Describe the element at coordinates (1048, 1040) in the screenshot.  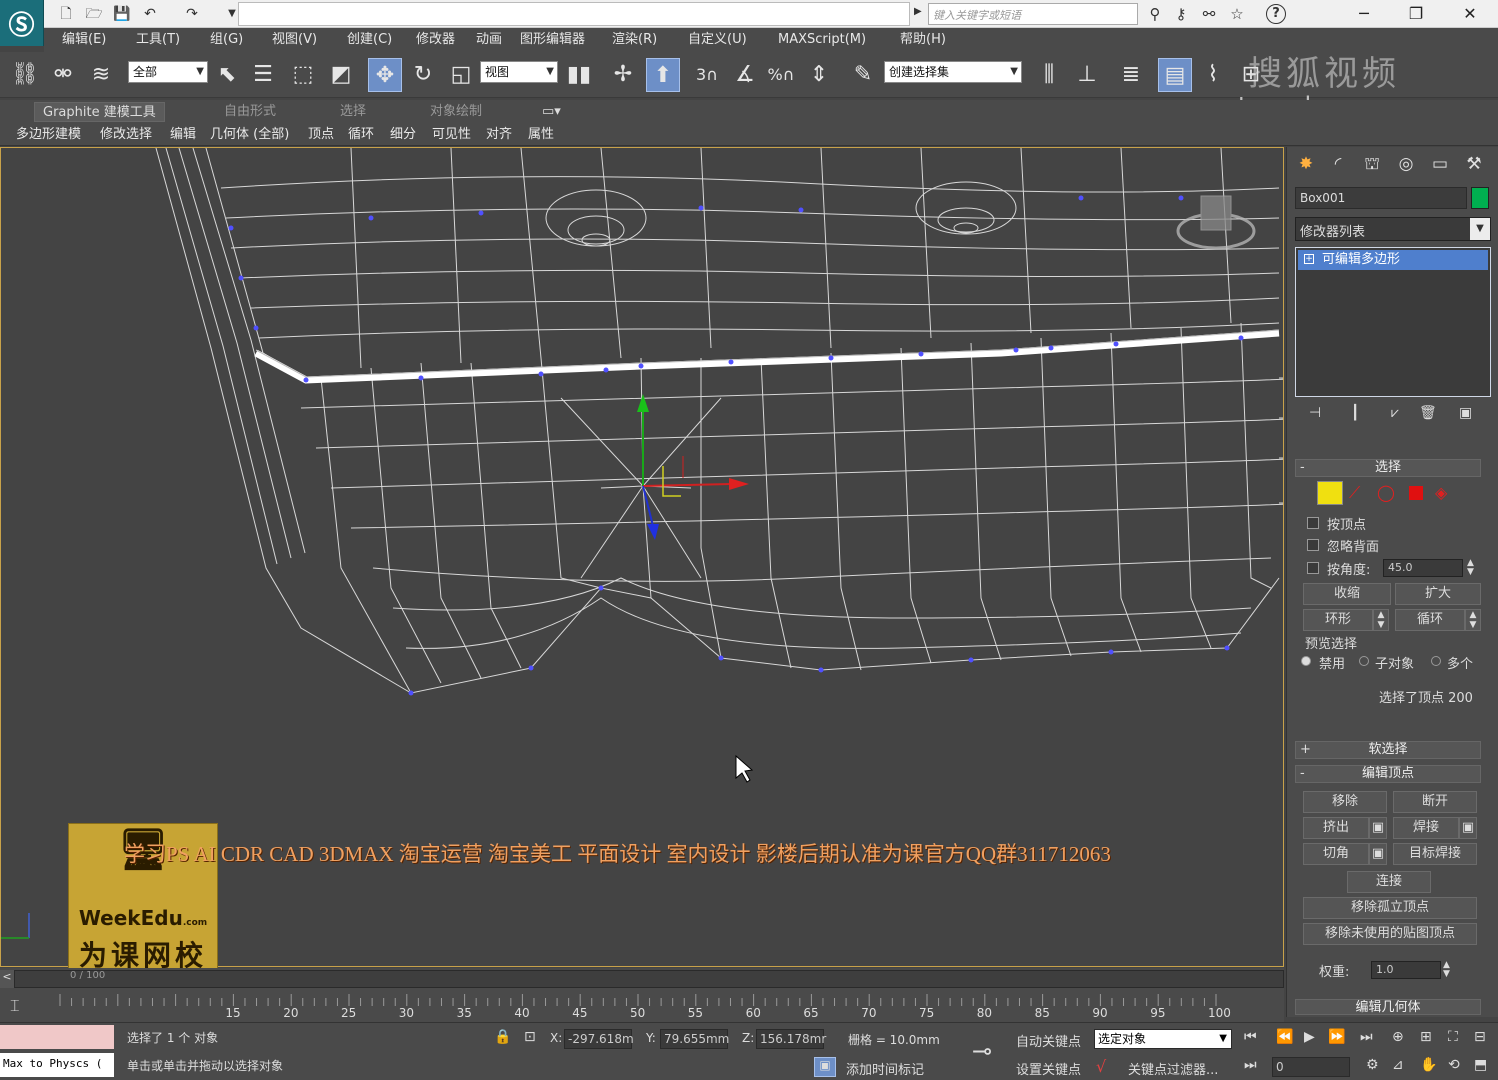
I see `auto-key-button: 自动关键点` at that location.